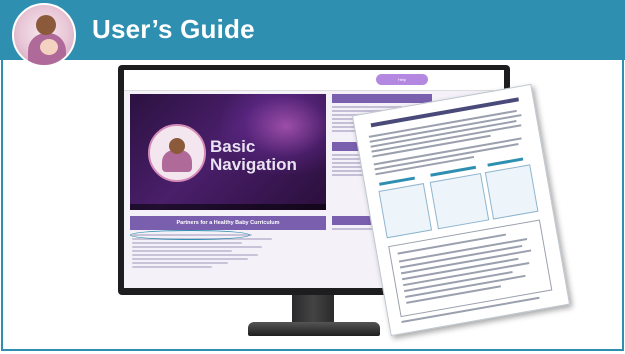  I want to click on partners-link-list, so click(227, 260).